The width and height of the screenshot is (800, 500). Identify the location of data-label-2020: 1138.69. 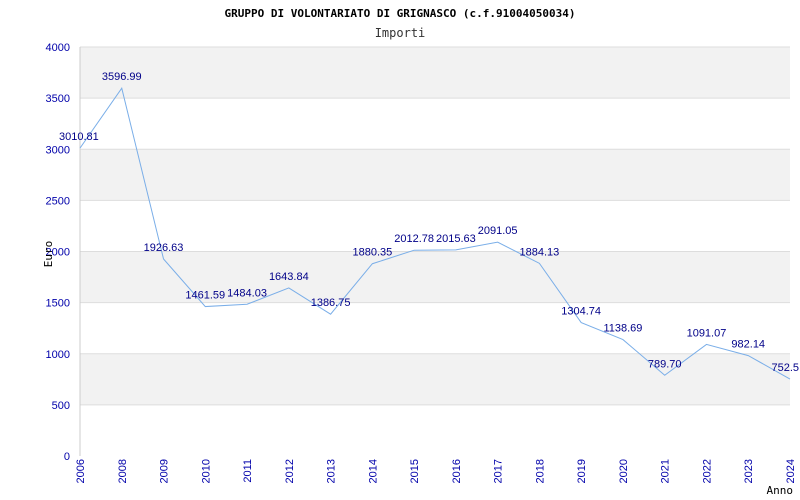
(622, 329).